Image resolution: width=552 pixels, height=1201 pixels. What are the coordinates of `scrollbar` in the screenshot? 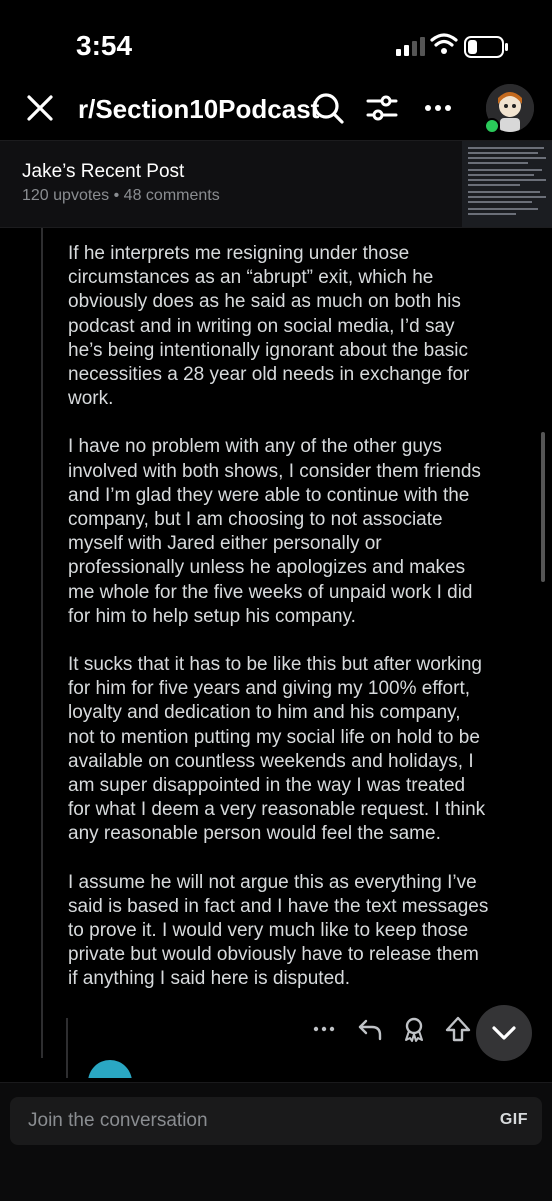 It's located at (543, 507).